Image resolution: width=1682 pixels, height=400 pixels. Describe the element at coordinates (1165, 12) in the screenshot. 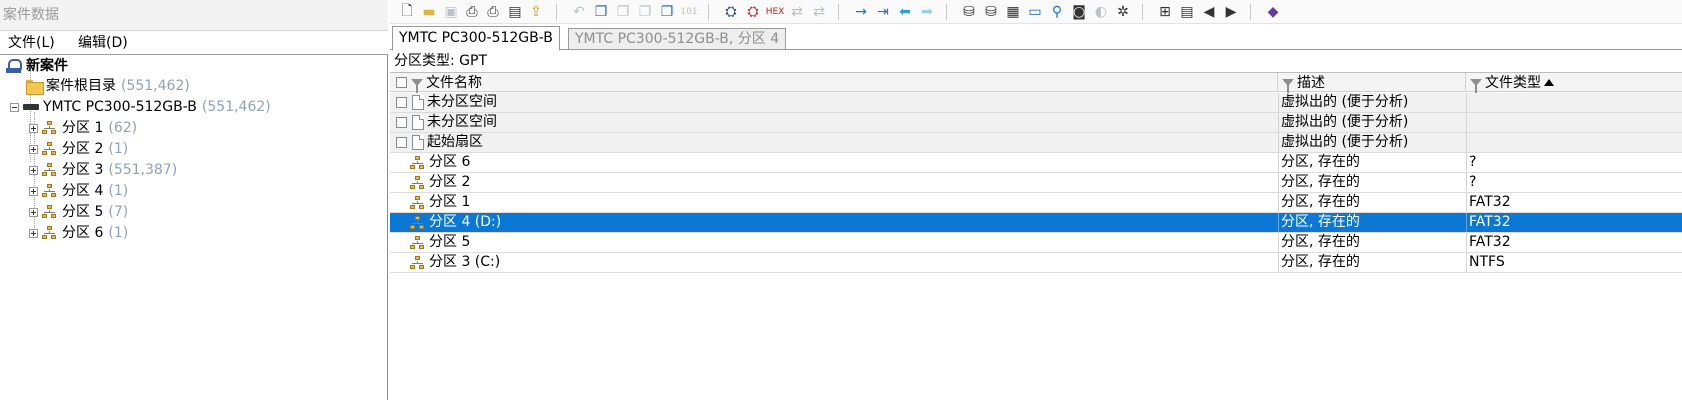

I see `view-icon: ⊞` at that location.